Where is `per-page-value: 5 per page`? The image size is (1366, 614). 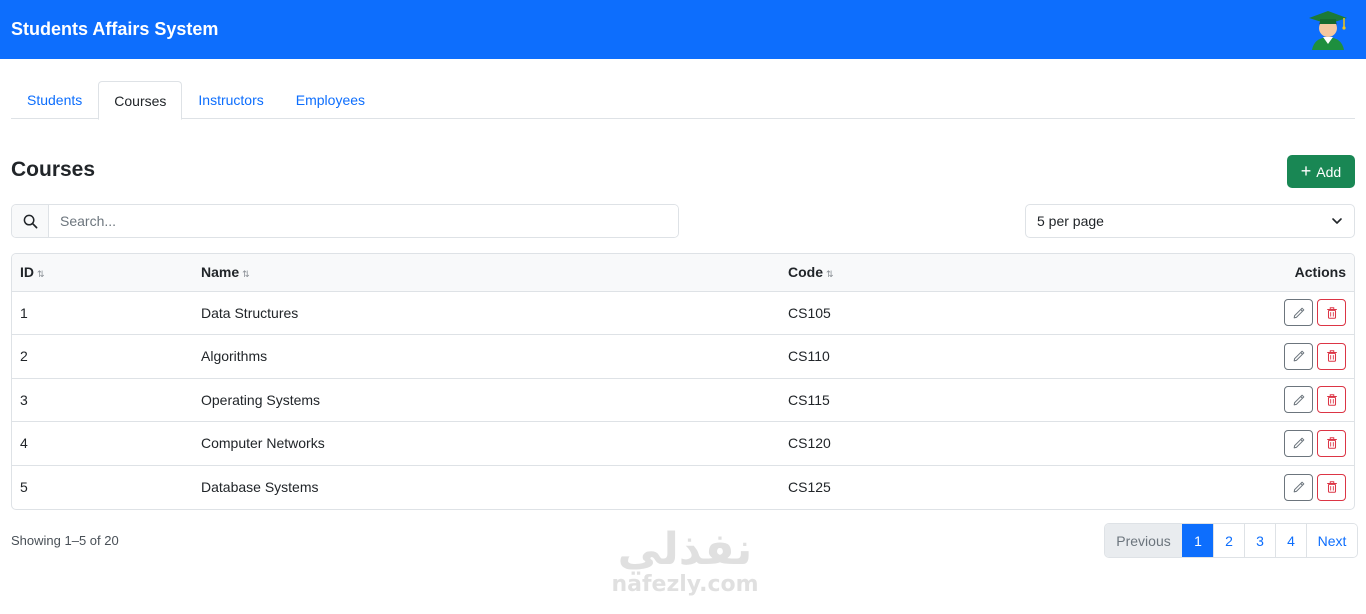 per-page-value: 5 per page is located at coordinates (1070, 221).